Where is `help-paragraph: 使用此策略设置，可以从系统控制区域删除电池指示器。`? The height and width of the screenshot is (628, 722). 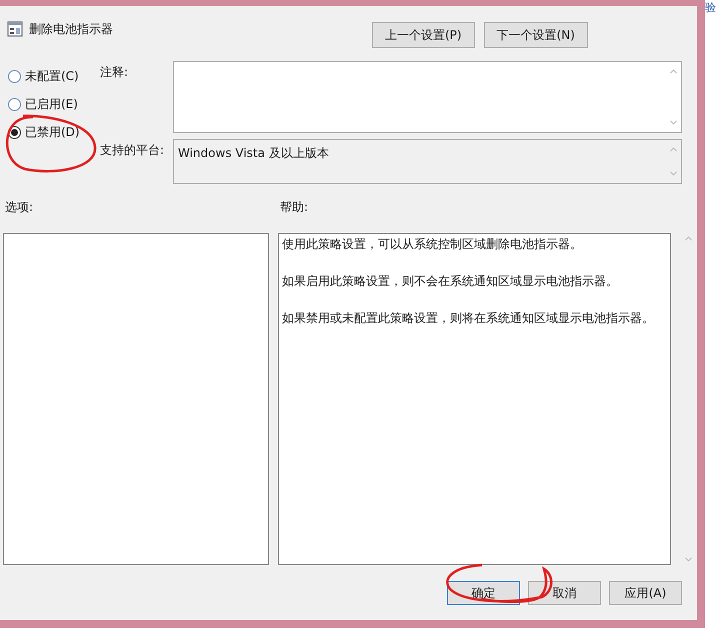 help-paragraph: 使用此策略设置，可以从系统控制区域删除电池指示器。 is located at coordinates (432, 244).